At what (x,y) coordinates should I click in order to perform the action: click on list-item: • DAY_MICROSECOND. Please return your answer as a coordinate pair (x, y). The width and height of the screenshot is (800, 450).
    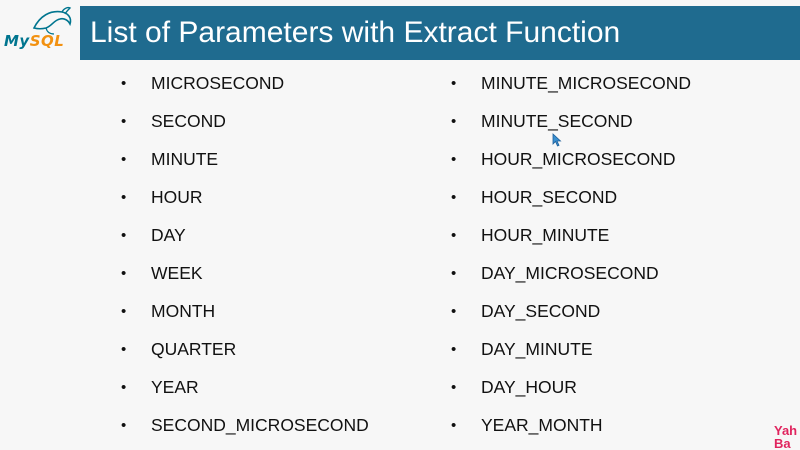
    Looking at the image, I should click on (571, 277).